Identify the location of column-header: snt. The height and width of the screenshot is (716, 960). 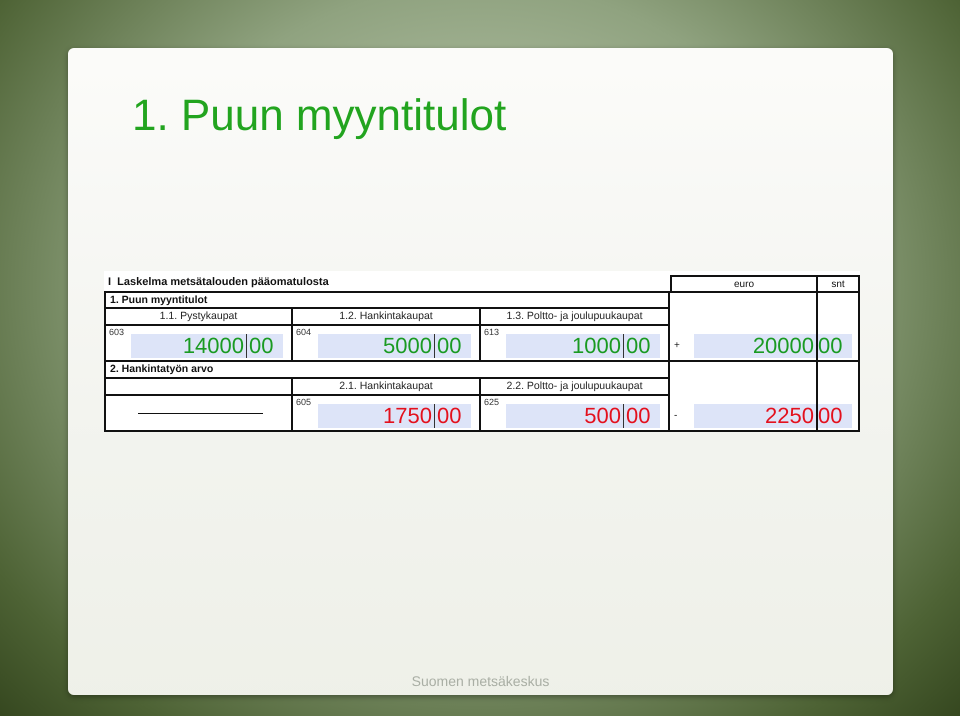
(839, 284).